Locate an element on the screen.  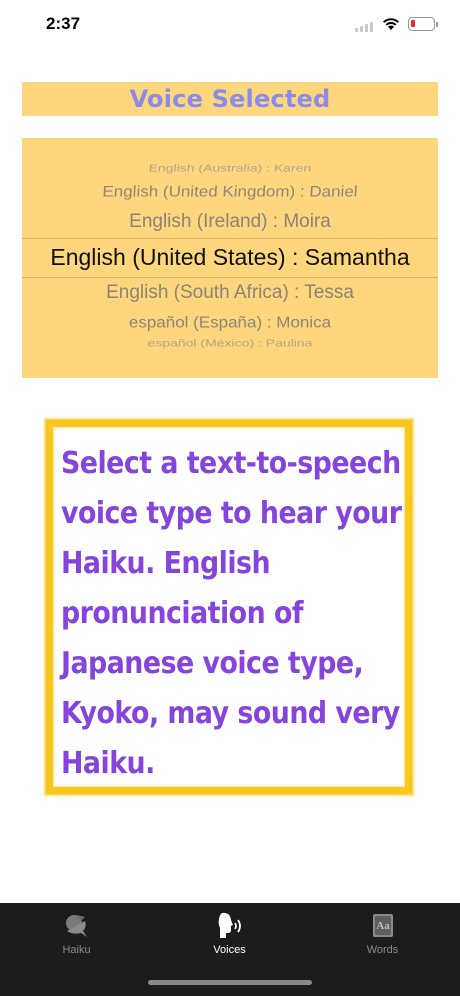
voice-selected-label: Voice Selected is located at coordinates (230, 99).